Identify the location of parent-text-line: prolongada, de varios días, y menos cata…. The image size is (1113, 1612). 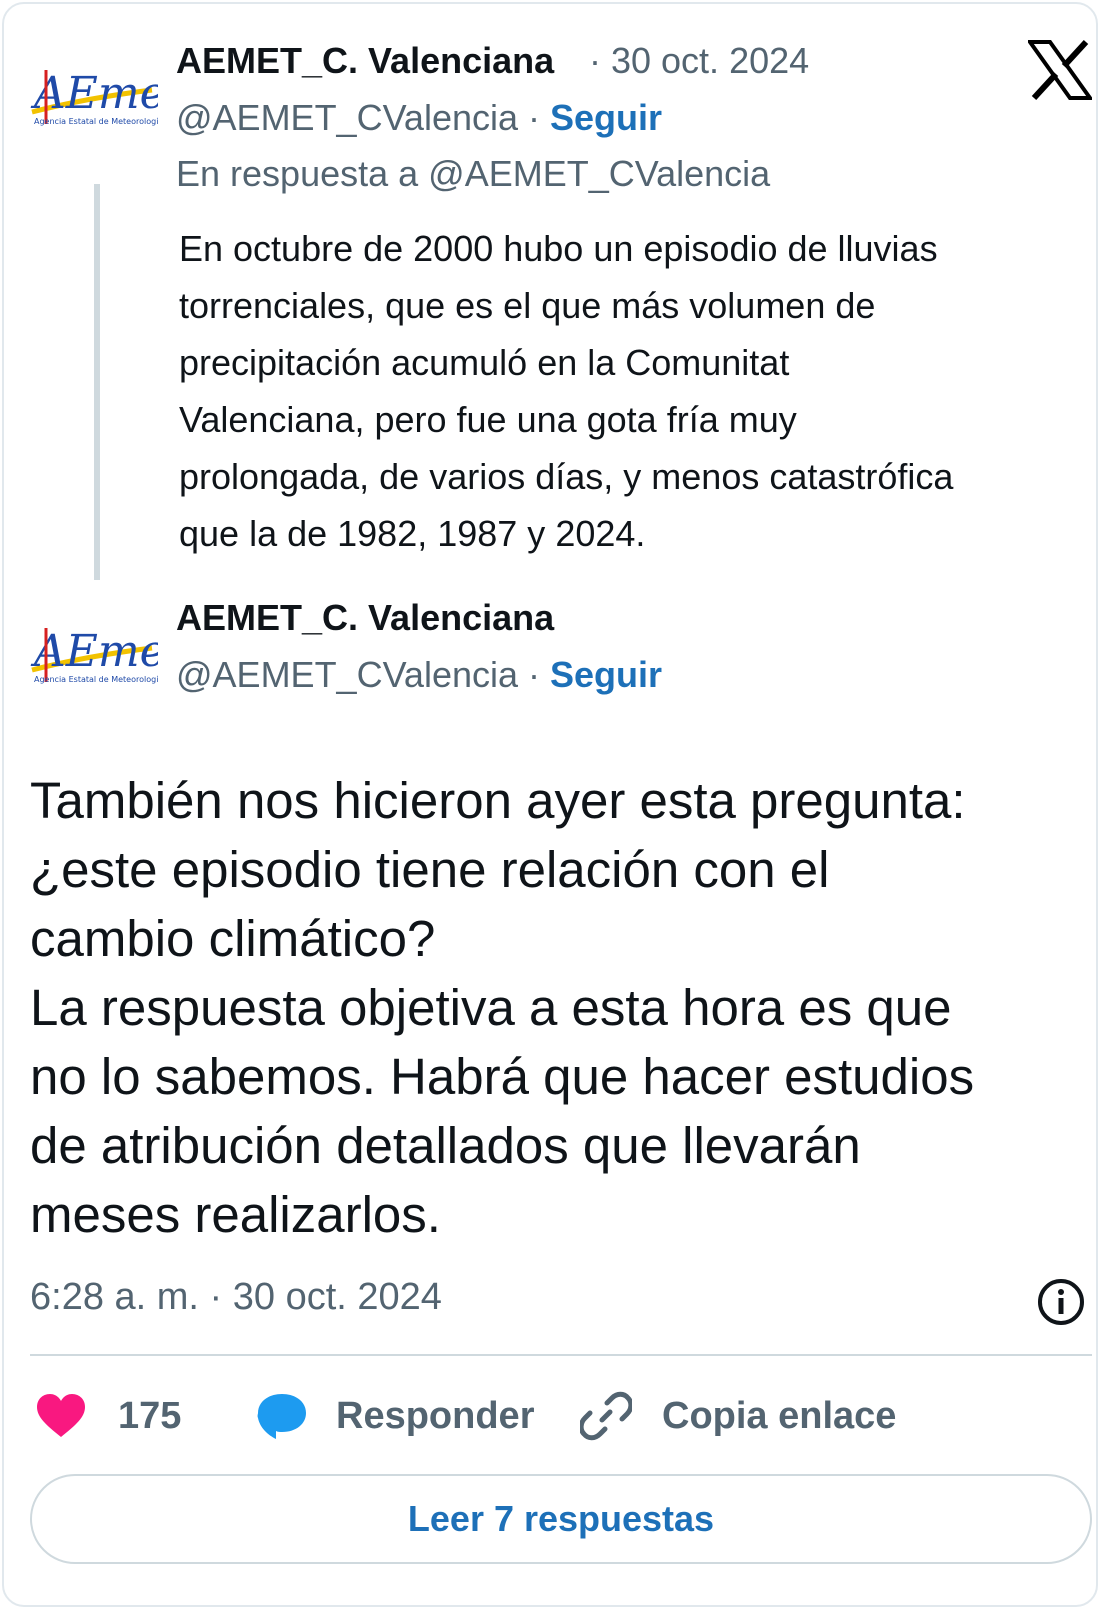
(566, 476).